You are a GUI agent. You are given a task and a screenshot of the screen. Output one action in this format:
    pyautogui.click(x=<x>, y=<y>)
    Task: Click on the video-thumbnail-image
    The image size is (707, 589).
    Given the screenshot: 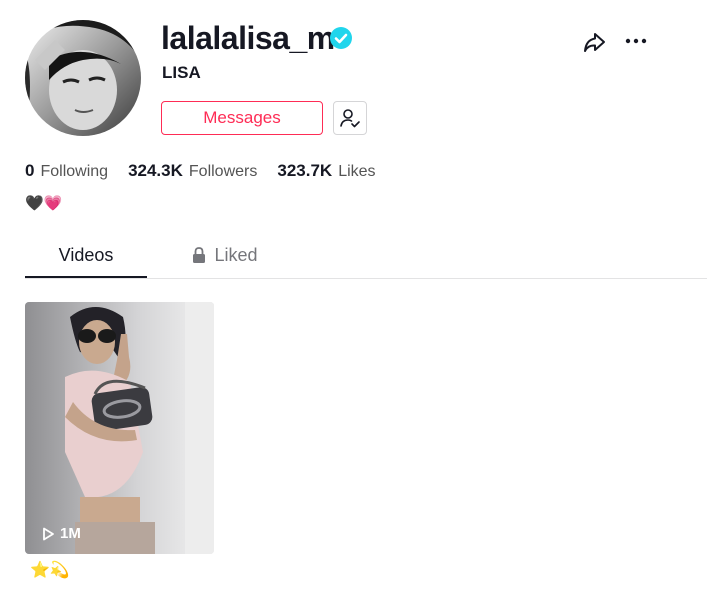 What is the action you would take?
    pyautogui.click(x=119, y=428)
    